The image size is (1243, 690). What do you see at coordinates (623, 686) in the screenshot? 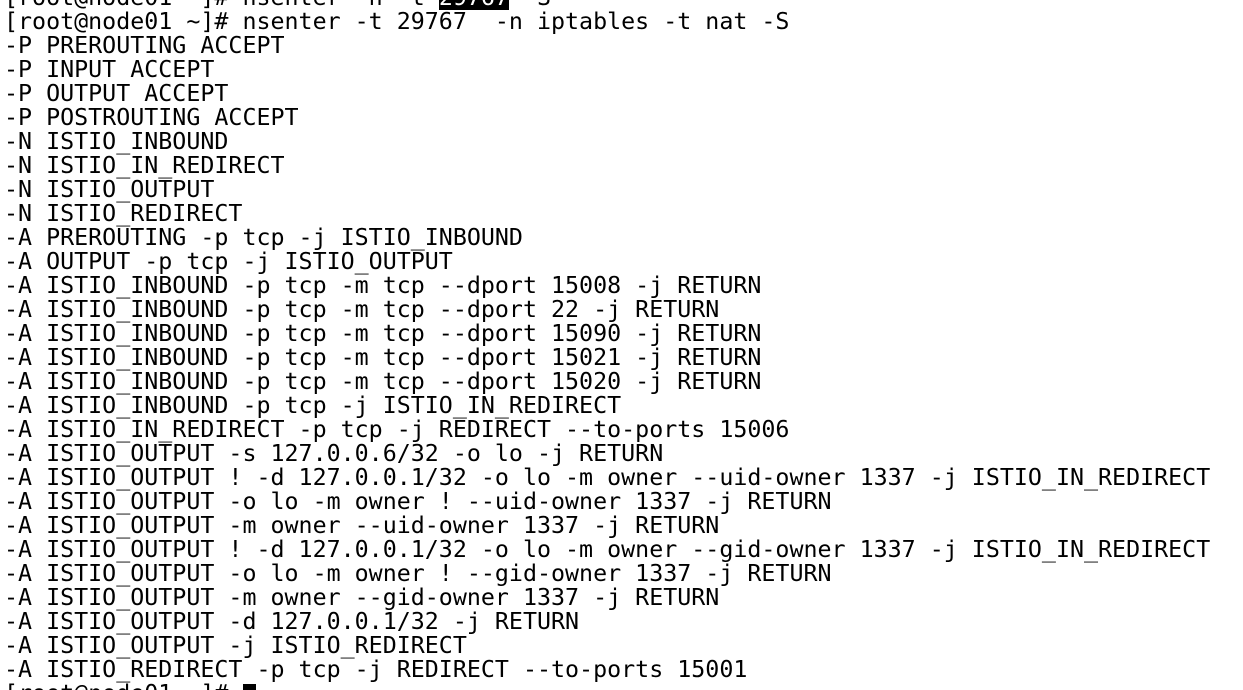
I see `prompt-line: [root@node01 ~]#` at bounding box center [623, 686].